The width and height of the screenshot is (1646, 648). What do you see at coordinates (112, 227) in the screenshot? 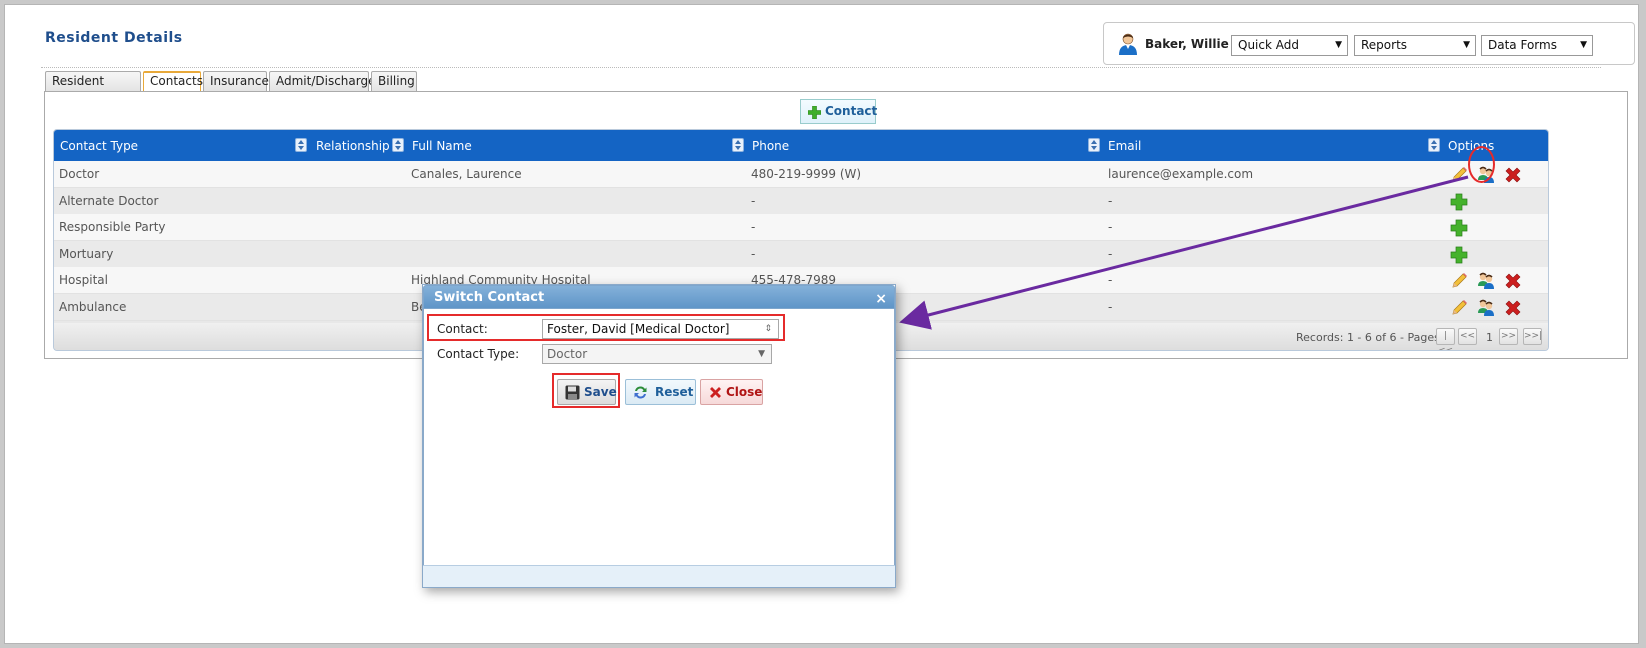
I see `cell-contact-type: Responsible Party` at bounding box center [112, 227].